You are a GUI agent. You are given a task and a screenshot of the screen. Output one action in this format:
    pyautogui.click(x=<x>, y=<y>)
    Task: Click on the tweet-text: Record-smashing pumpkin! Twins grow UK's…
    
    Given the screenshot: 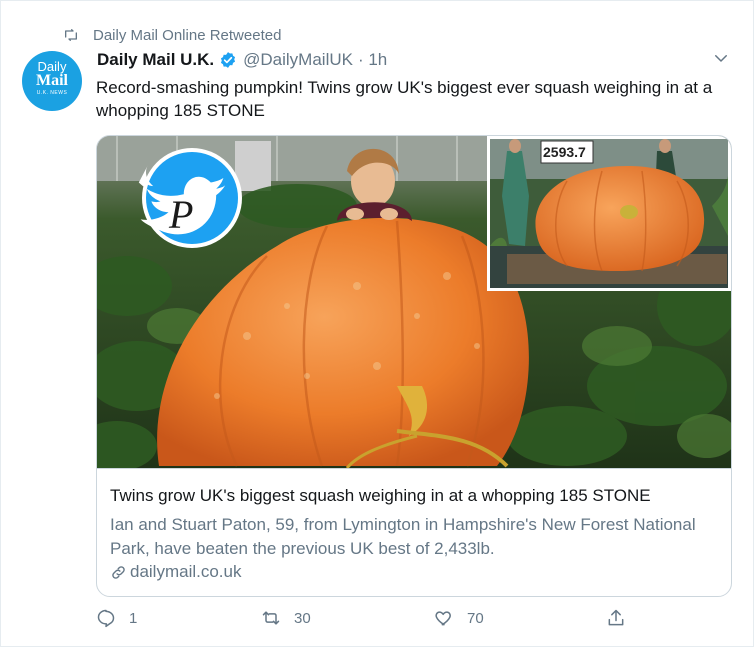 What is the action you would take?
    pyautogui.click(x=404, y=99)
    